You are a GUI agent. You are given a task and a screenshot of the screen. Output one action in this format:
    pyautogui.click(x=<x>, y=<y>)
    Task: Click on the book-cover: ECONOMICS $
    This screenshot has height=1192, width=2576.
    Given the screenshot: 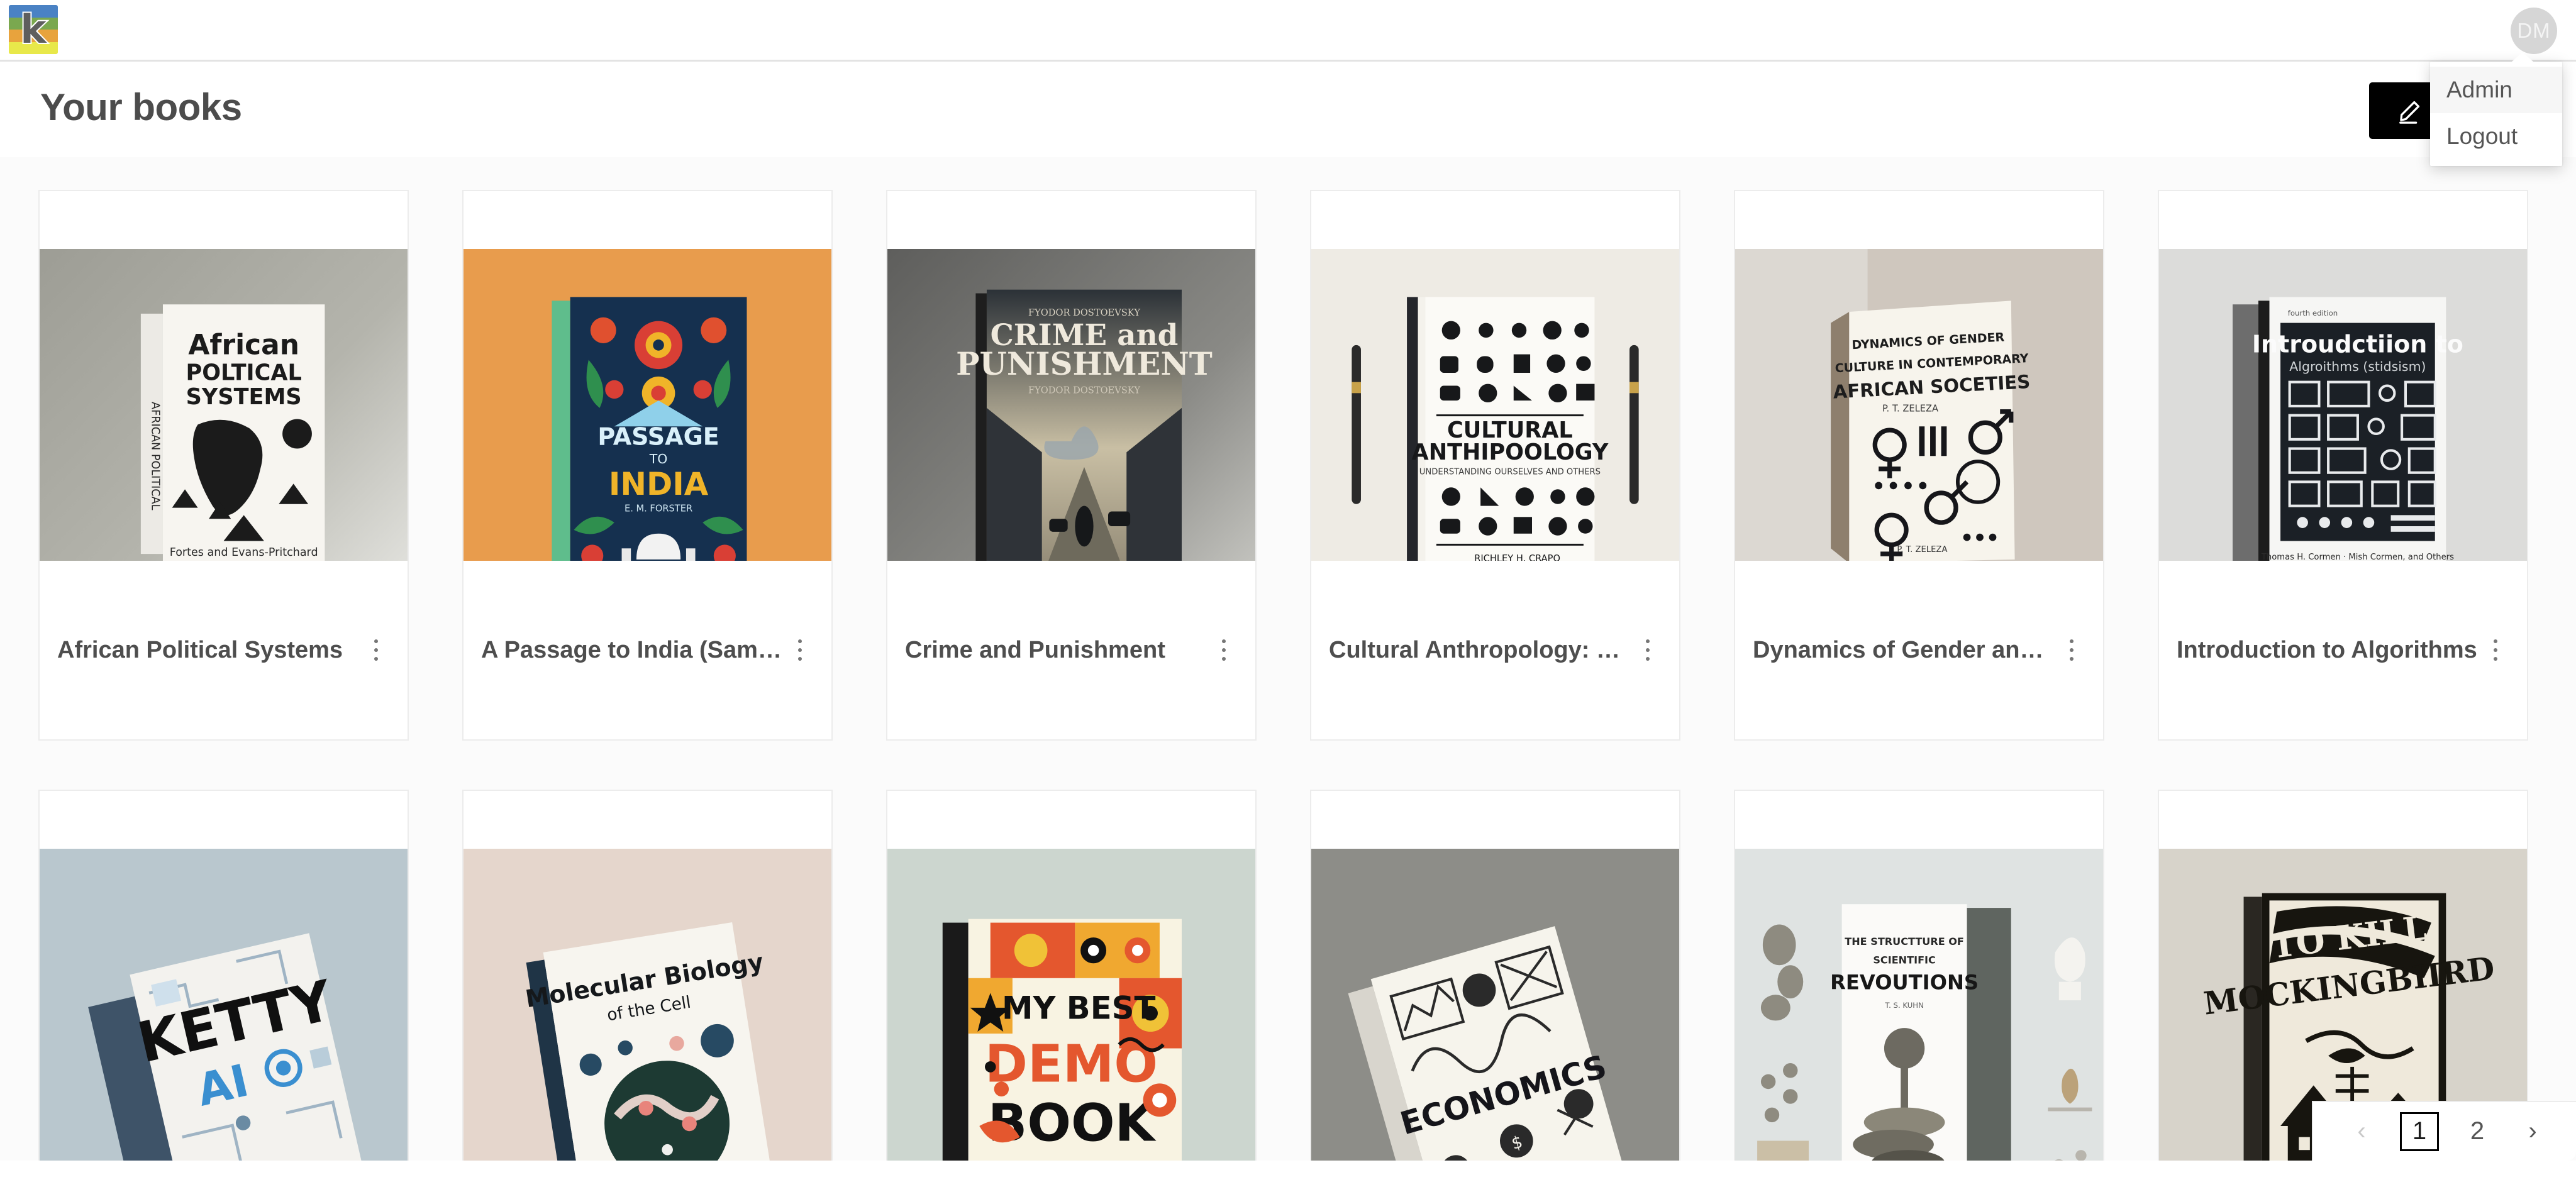 What is the action you would take?
    pyautogui.click(x=1495, y=976)
    